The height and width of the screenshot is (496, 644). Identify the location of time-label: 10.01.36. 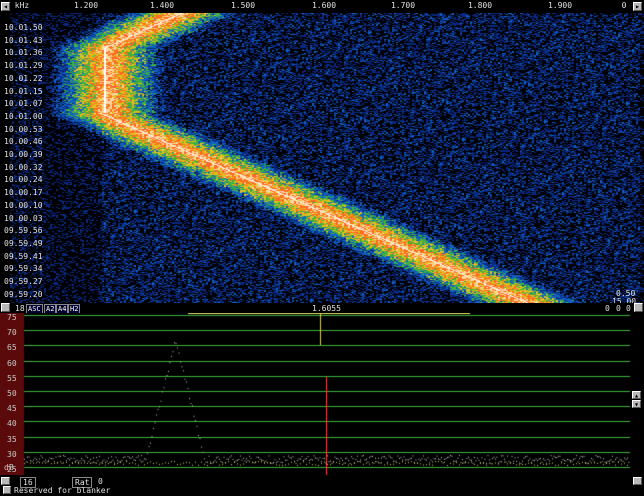
(23, 53).